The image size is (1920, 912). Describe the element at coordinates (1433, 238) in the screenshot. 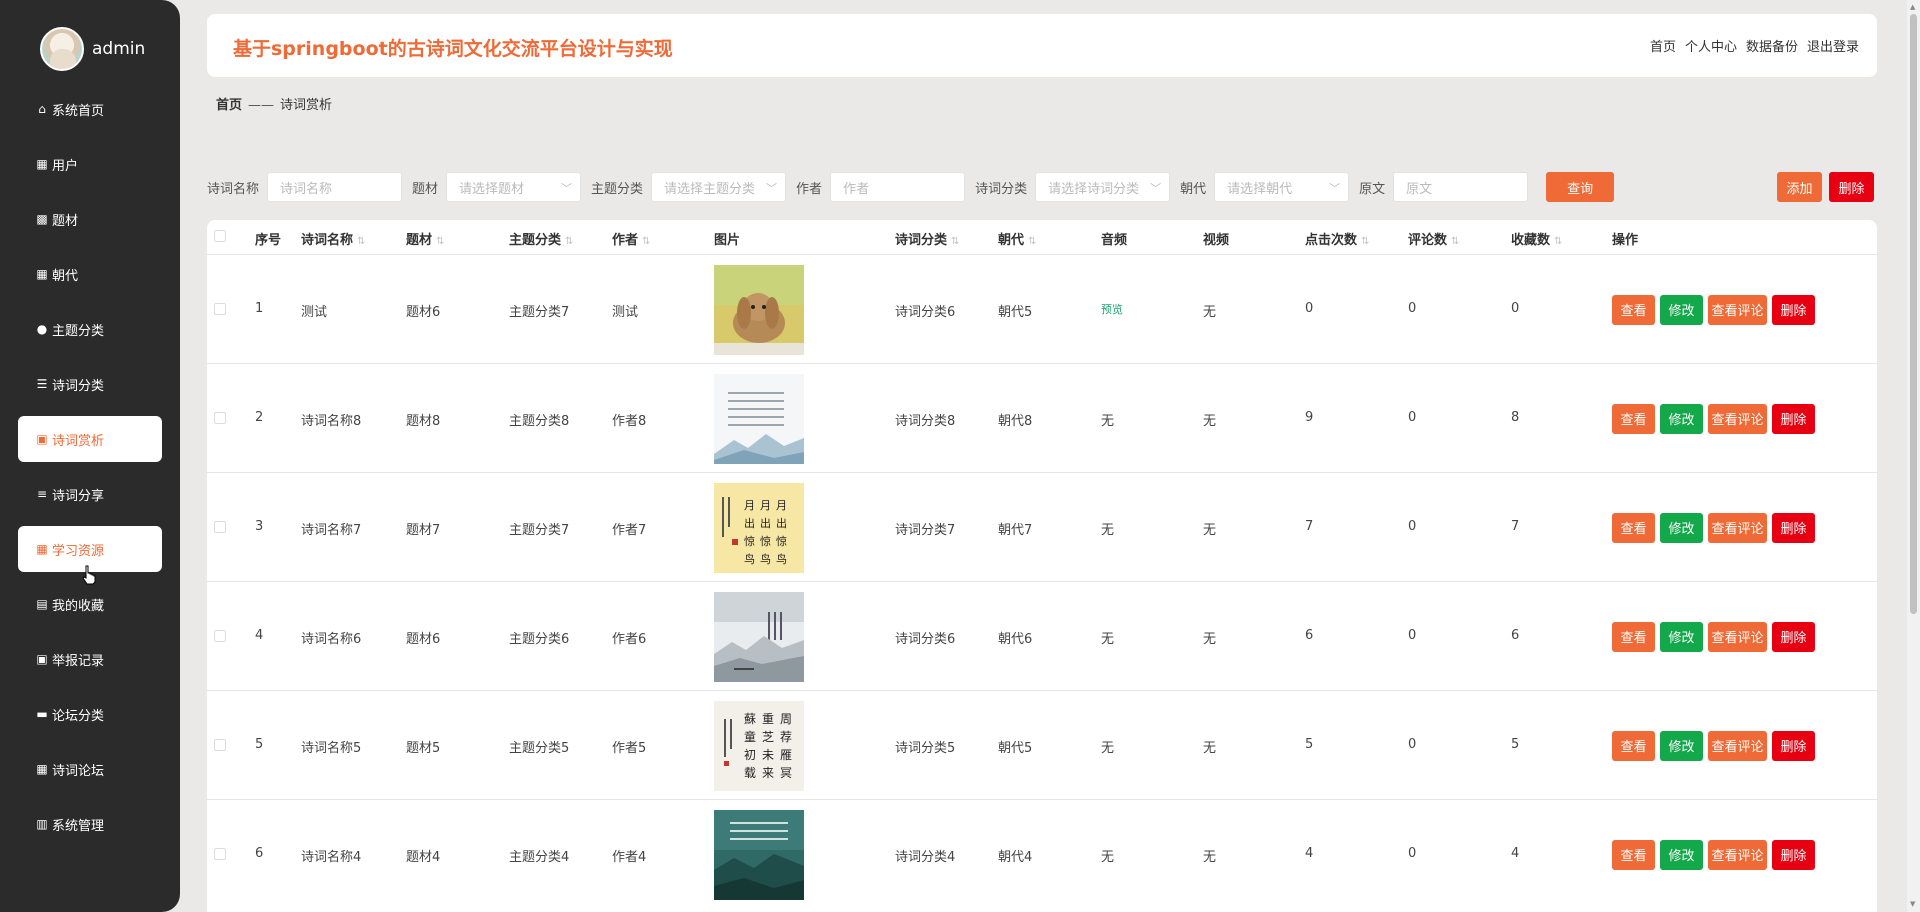

I see `column-header: 评论数 ⇅` at that location.